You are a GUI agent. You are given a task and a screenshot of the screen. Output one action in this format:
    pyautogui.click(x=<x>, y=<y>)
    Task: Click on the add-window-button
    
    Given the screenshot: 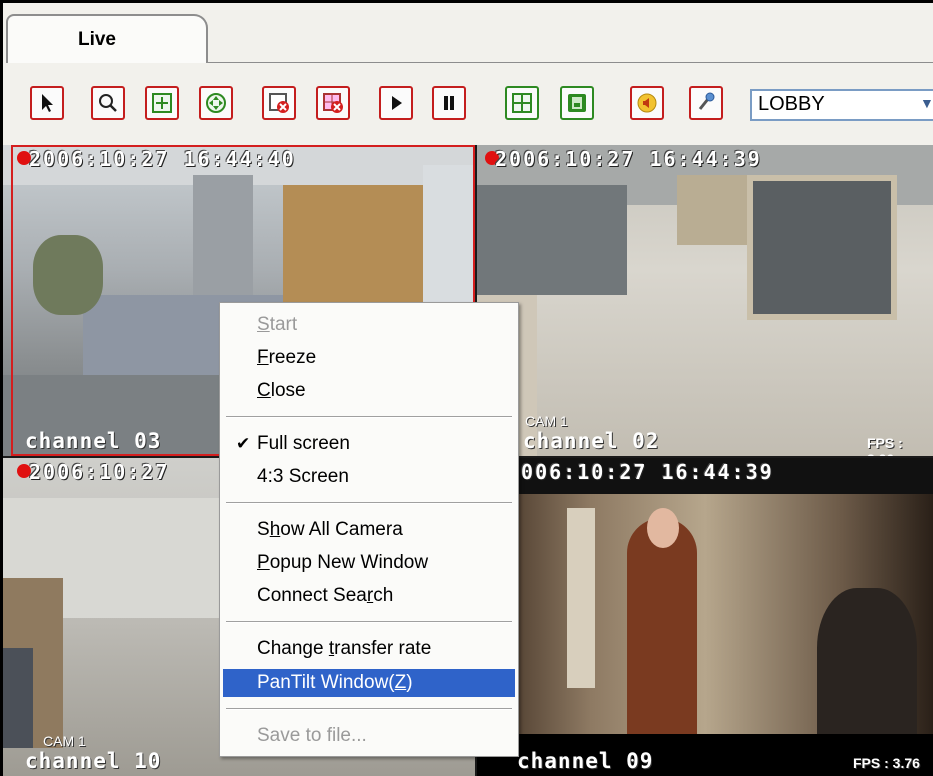 What is the action you would take?
    pyautogui.click(x=162, y=103)
    